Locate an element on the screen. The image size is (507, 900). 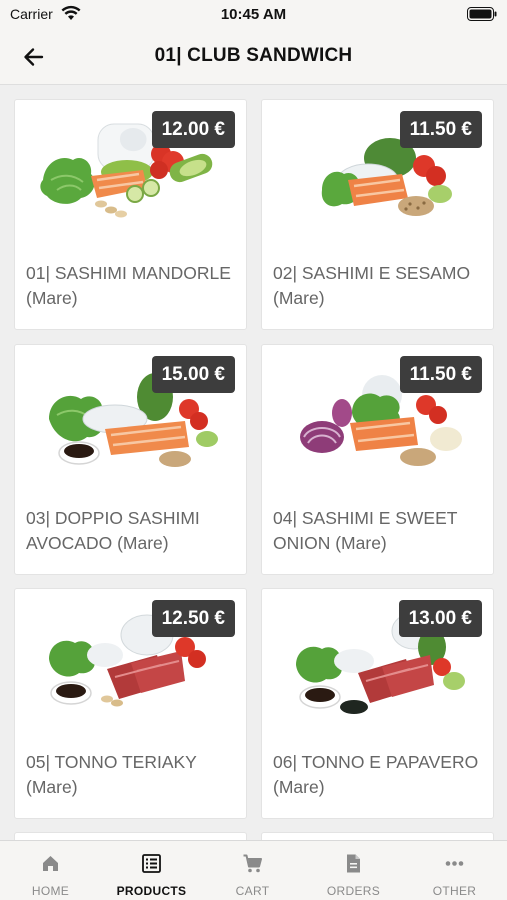
product-card: 12.50 € 05| TONNO TERIAKY (Mare) is located at coordinates (130, 703).